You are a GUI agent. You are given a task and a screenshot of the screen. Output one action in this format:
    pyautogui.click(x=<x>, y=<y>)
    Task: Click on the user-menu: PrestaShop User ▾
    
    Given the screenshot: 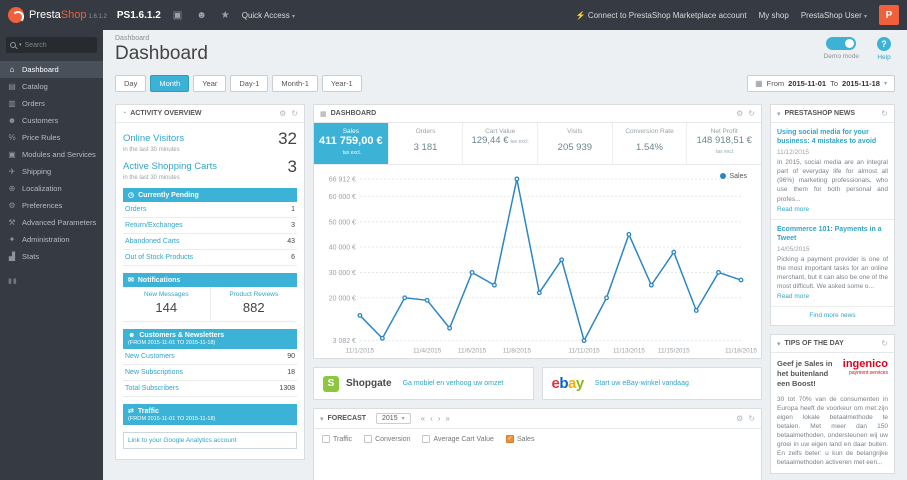 What is the action you would take?
    pyautogui.click(x=834, y=15)
    